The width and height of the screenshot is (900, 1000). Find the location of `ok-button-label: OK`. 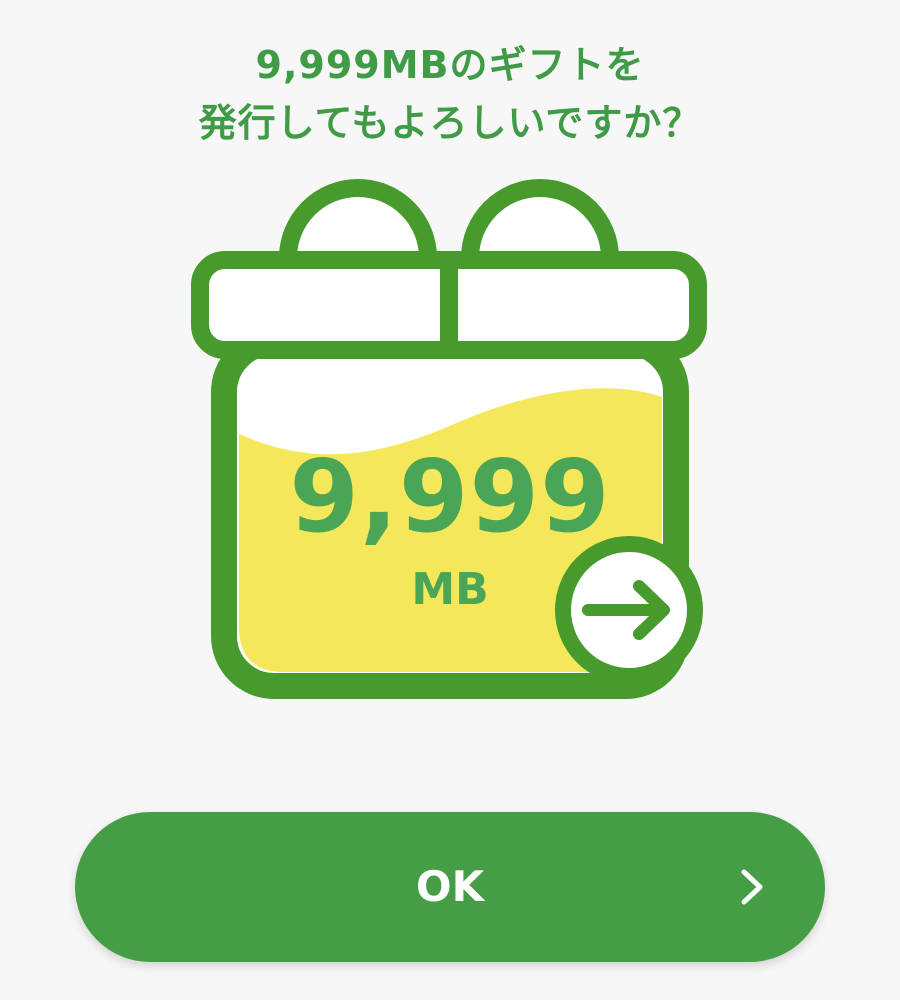

ok-button-label: OK is located at coordinates (450, 886).